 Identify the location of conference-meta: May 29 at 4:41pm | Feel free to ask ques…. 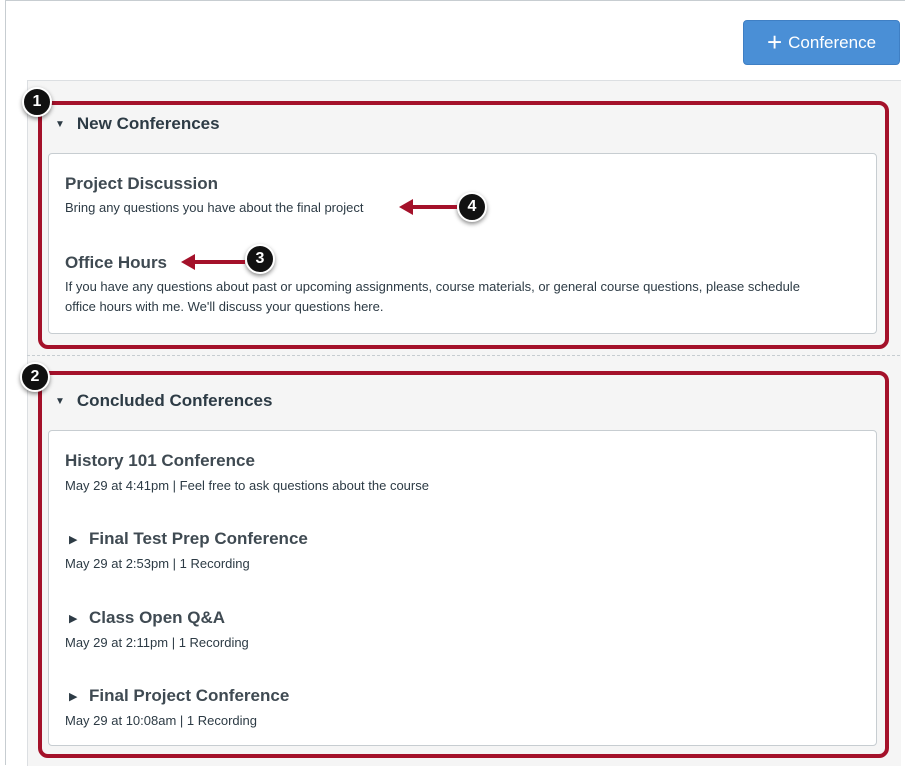
(247, 485).